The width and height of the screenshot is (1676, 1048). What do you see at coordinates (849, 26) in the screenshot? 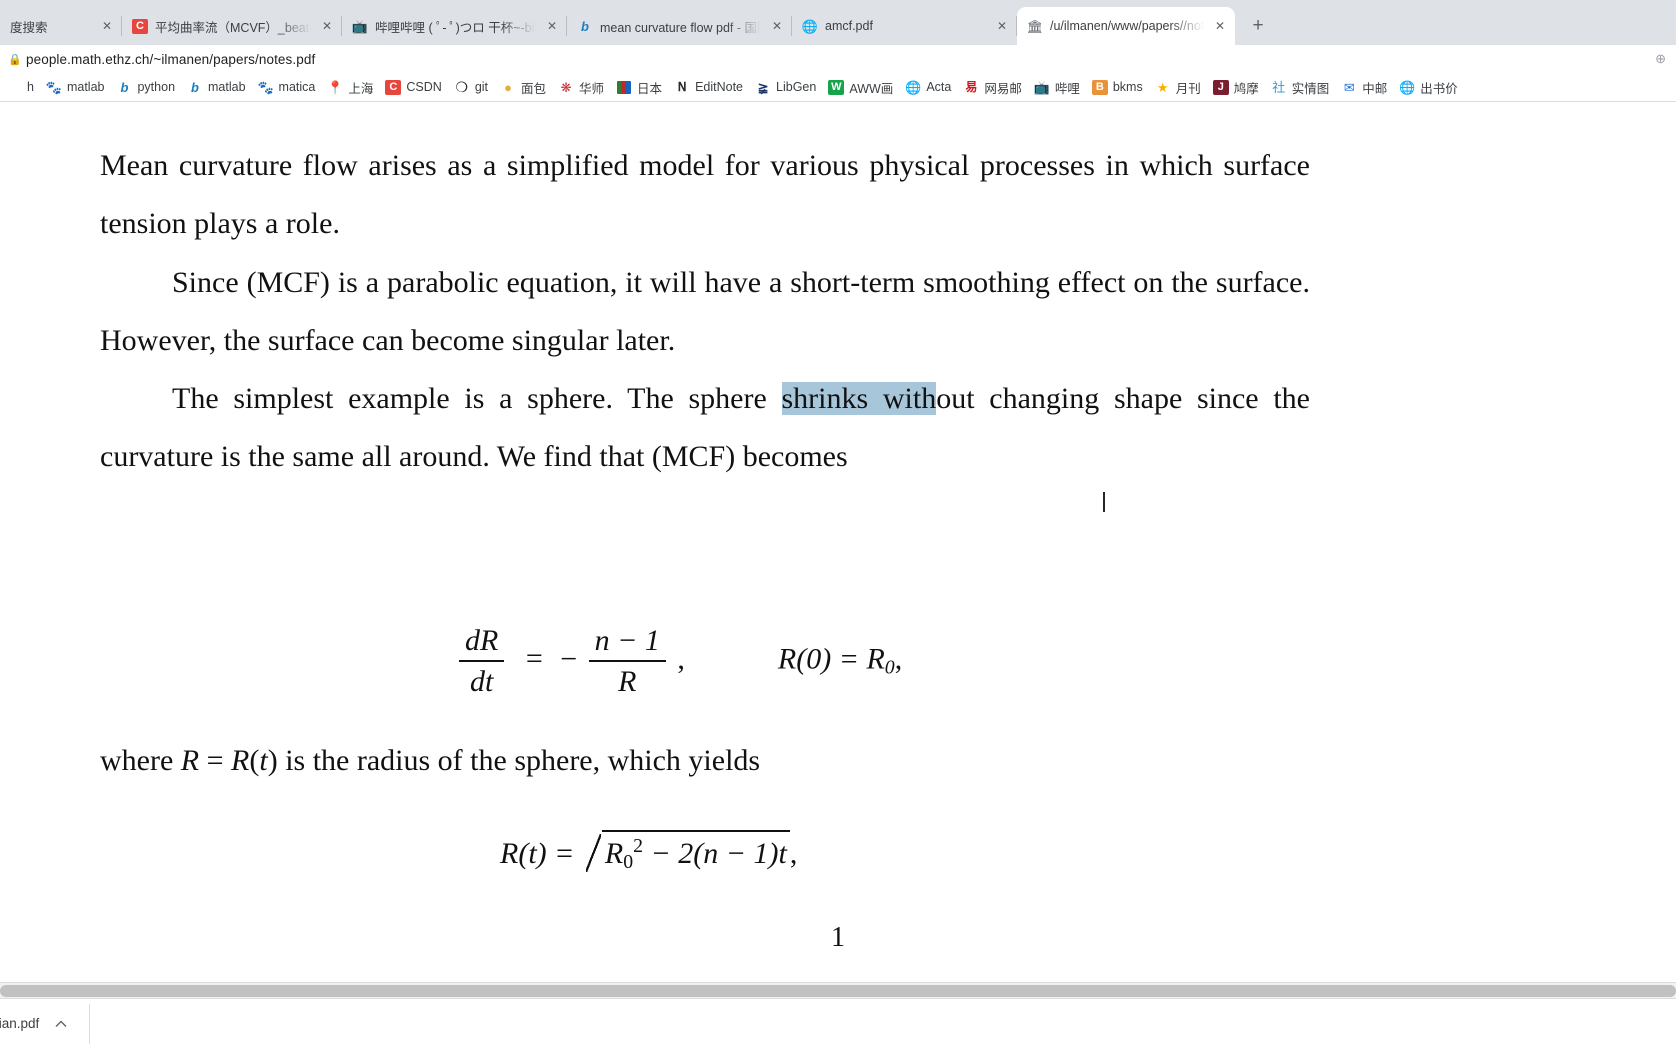
I see `tab-title: amcf.pdf` at bounding box center [849, 26].